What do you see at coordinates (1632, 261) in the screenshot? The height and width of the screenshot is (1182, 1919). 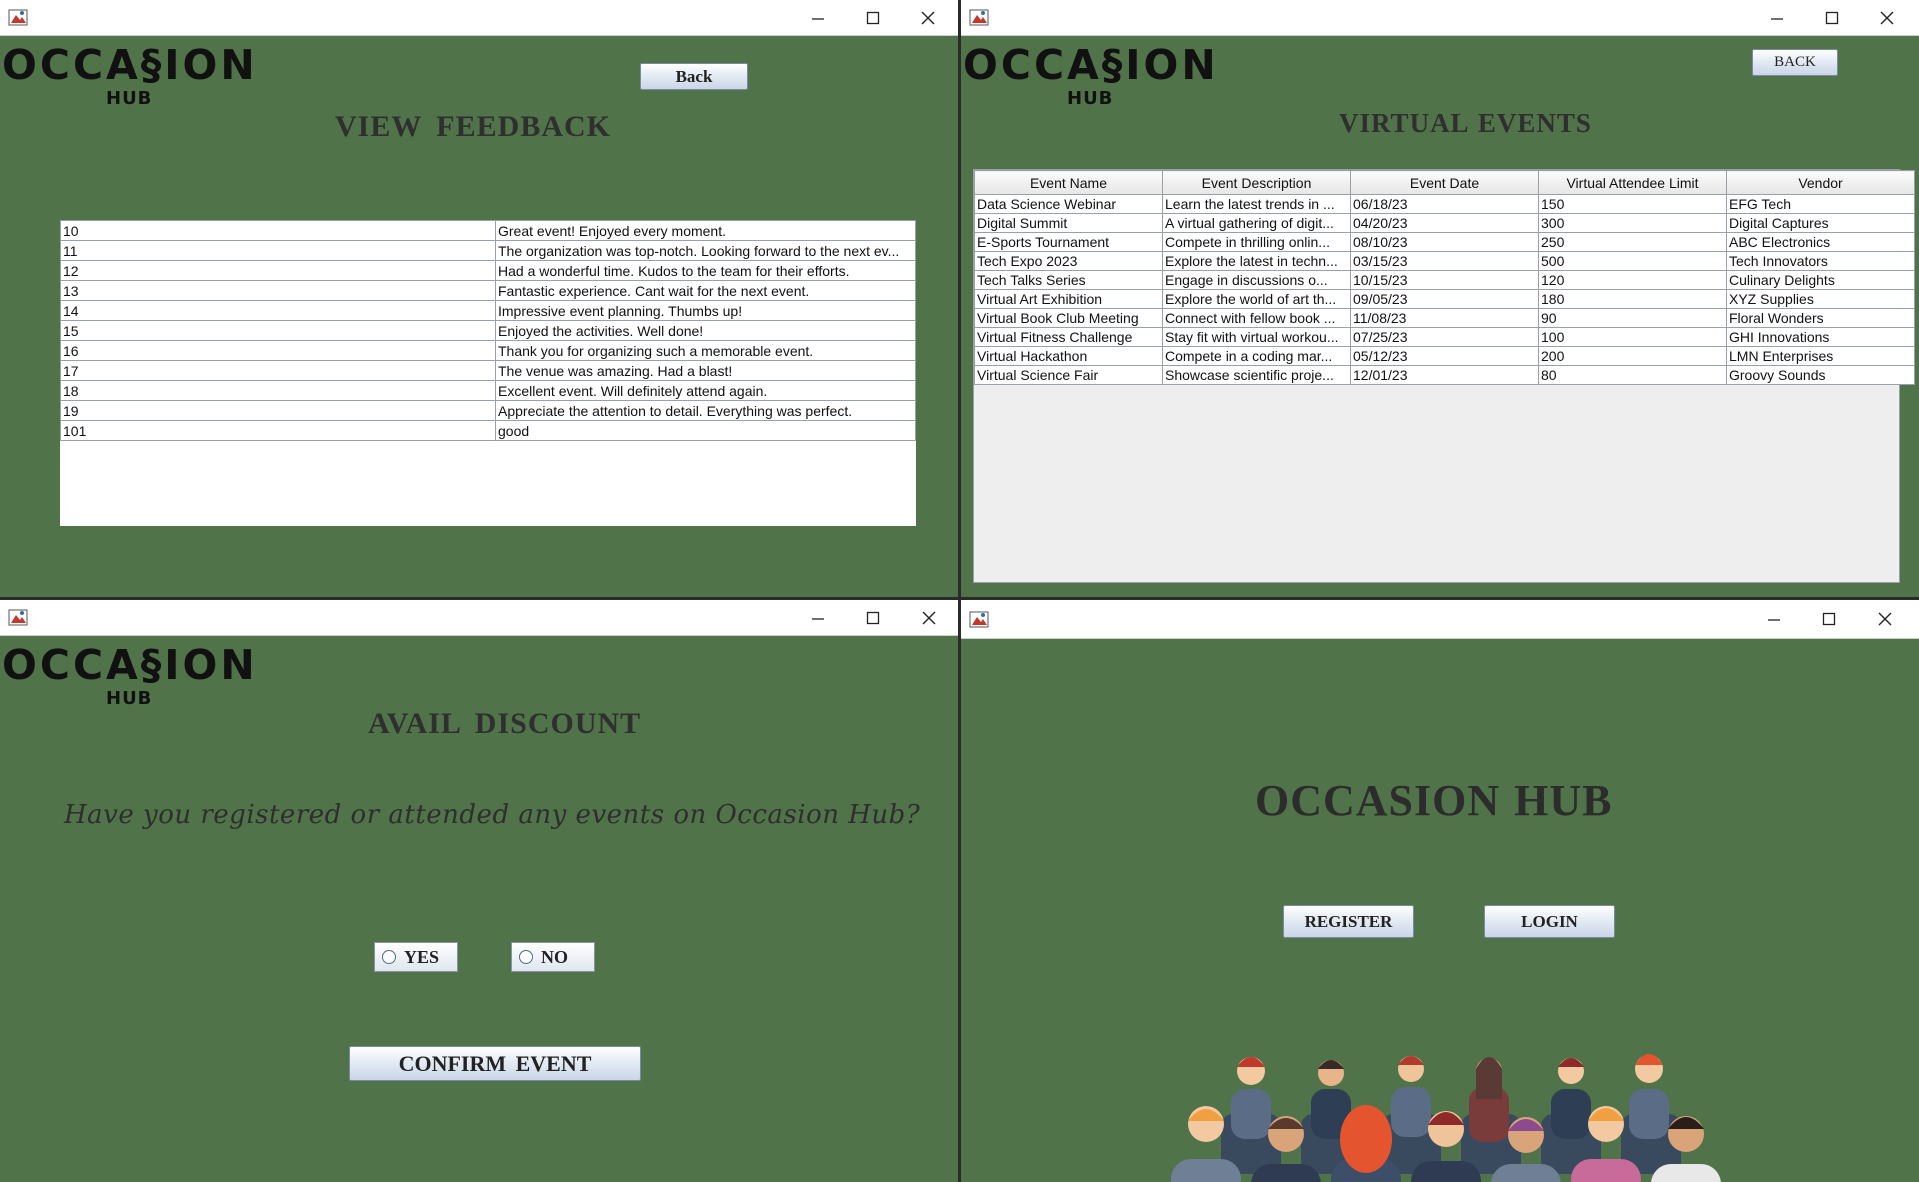 I see `table-cell: 500` at bounding box center [1632, 261].